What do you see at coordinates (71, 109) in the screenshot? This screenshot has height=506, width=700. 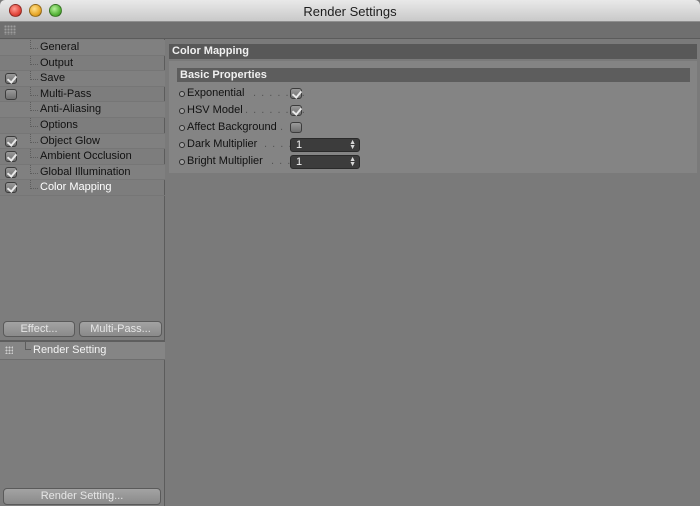 I see `nav-item-label: Anti-Aliasing` at bounding box center [71, 109].